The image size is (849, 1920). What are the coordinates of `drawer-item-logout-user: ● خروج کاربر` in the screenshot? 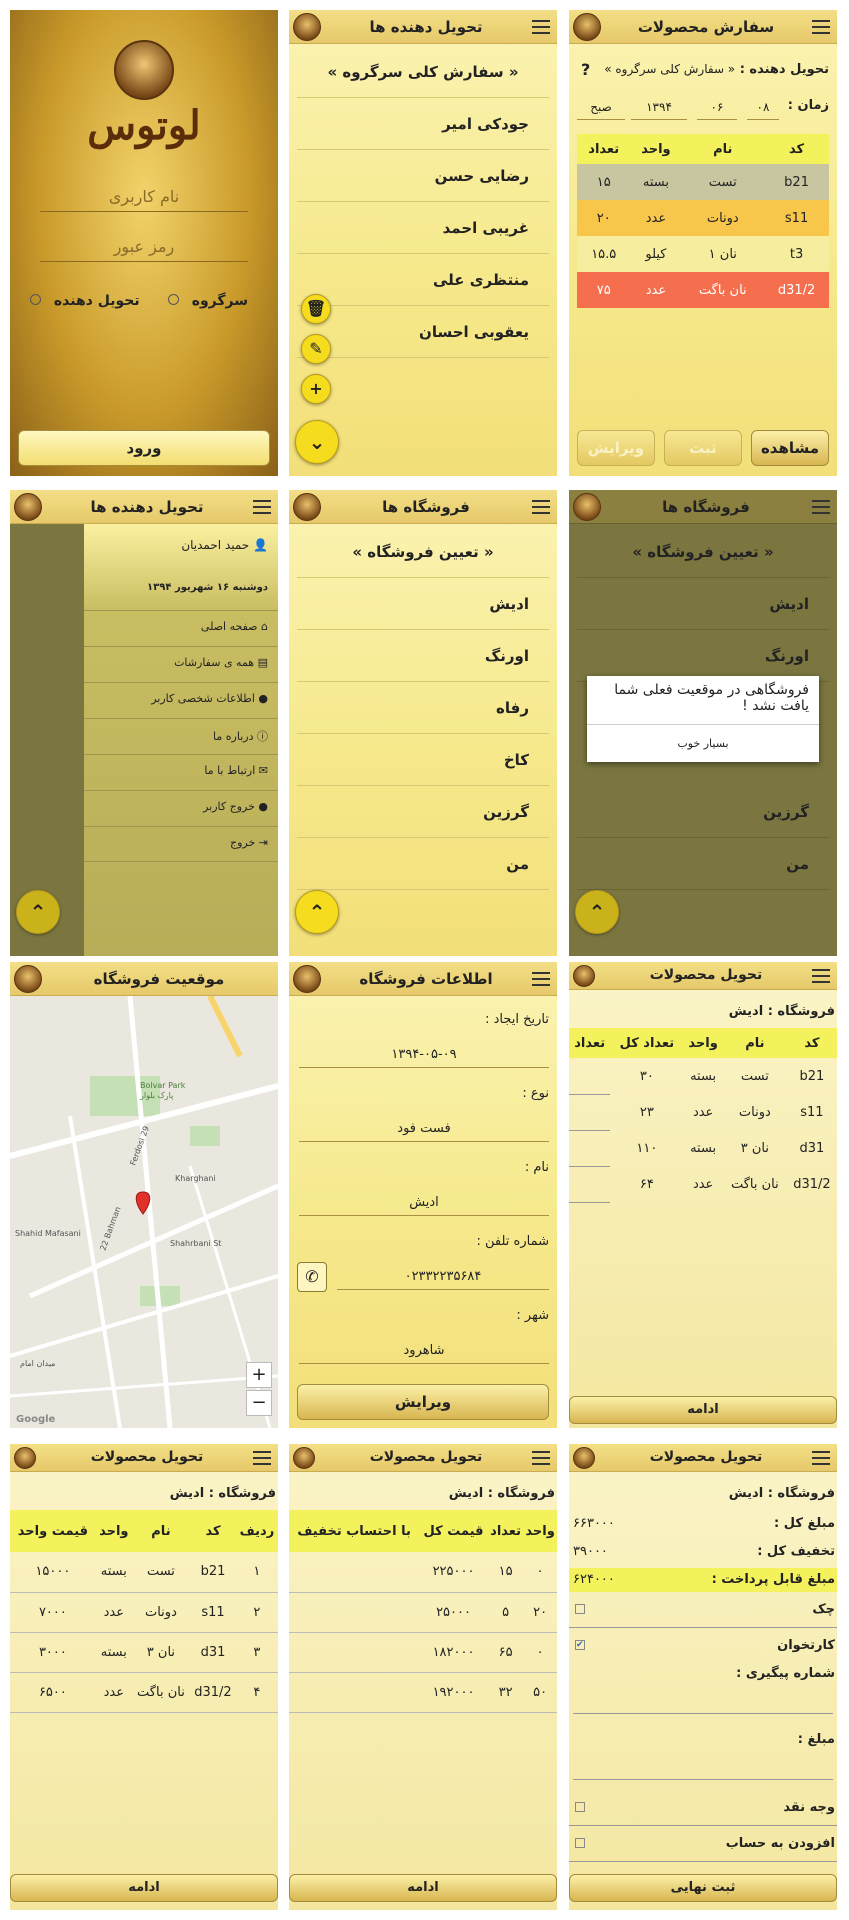 It's located at (181, 808).